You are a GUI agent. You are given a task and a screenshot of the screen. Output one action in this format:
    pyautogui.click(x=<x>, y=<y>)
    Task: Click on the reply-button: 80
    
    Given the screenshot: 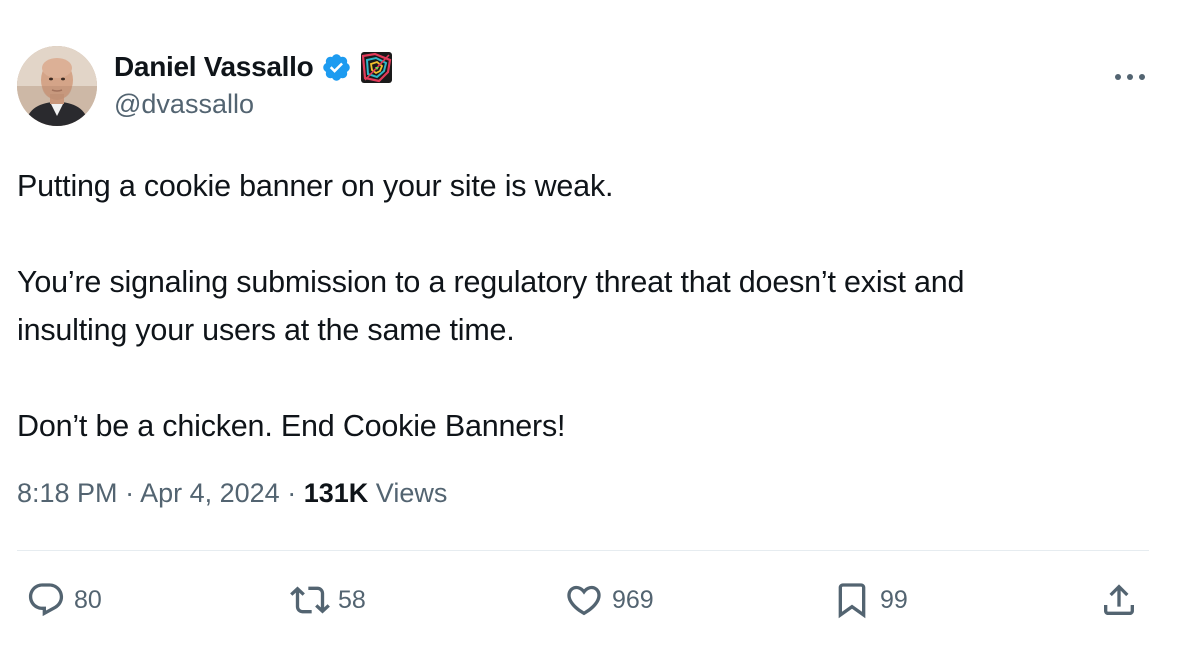 What is the action you would take?
    pyautogui.click(x=64, y=600)
    